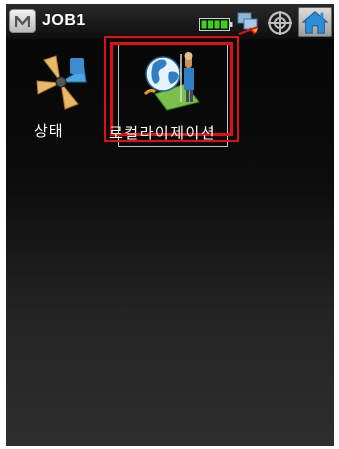  I want to click on top-bar: JOB1, so click(170, 21).